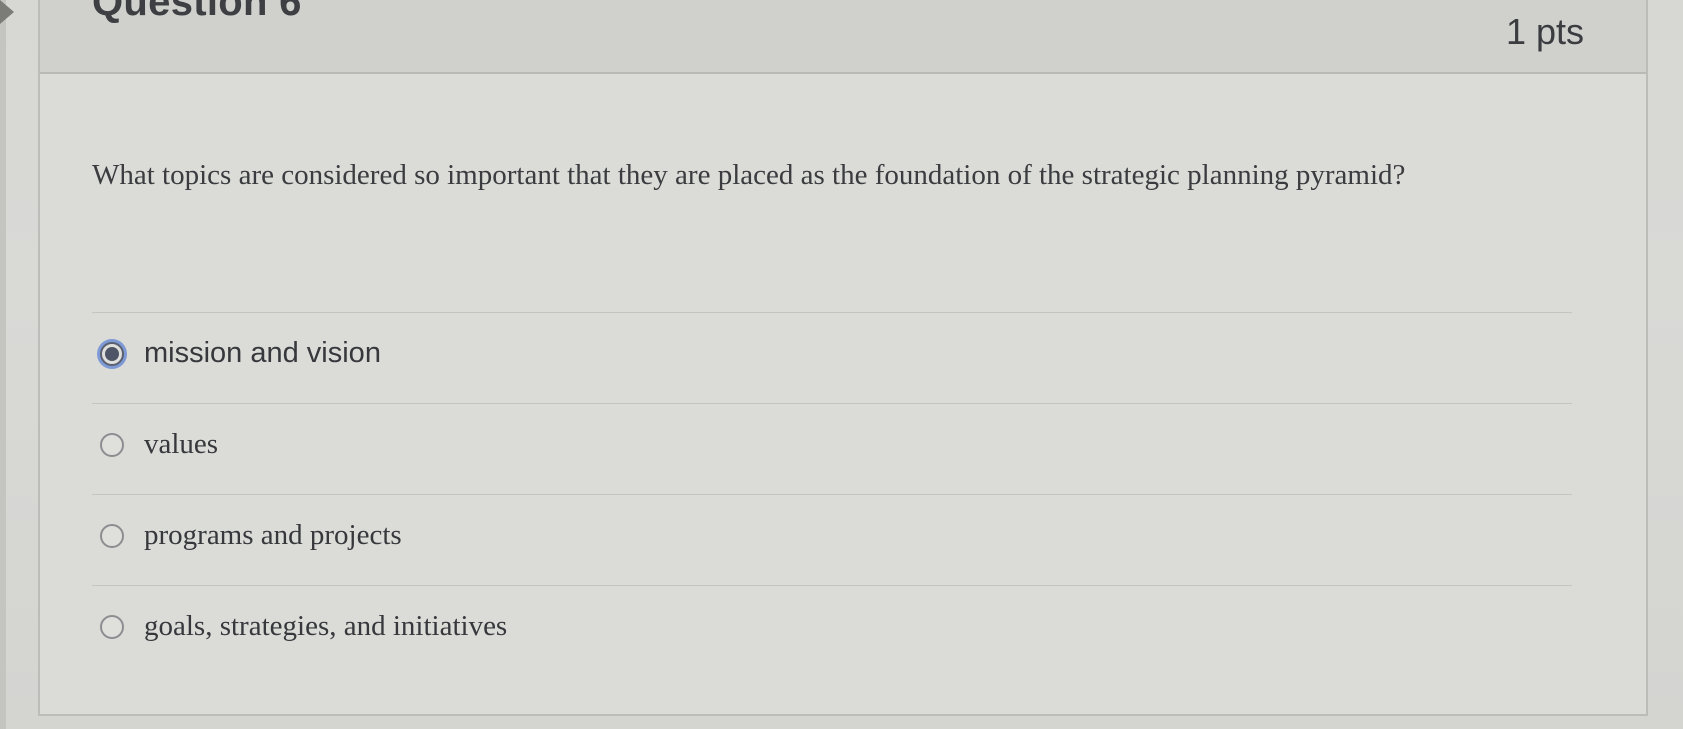  I want to click on question-title: Question 6, so click(197, 12).